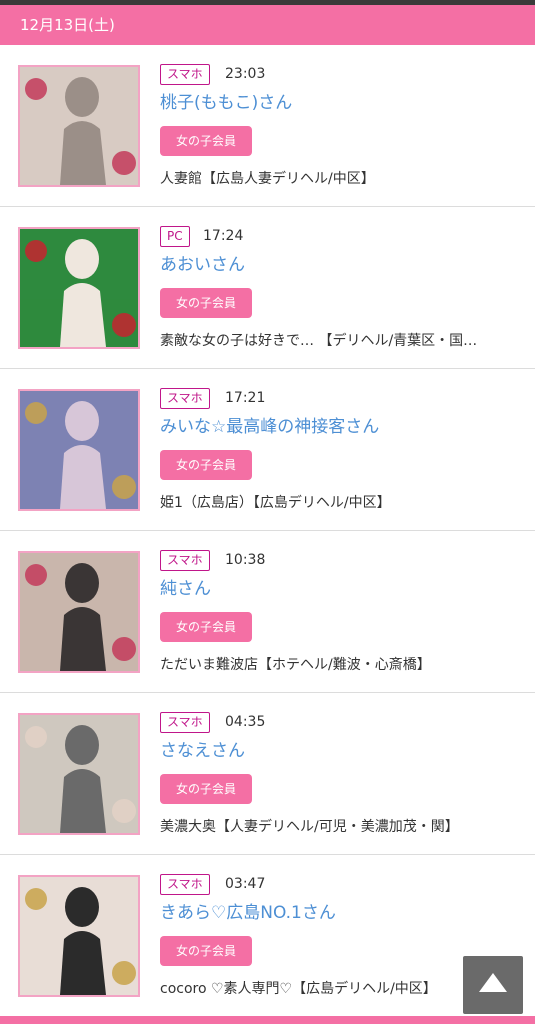 This screenshot has height=1024, width=535. What do you see at coordinates (245, 560) in the screenshot?
I see `post-time: 10:38` at bounding box center [245, 560].